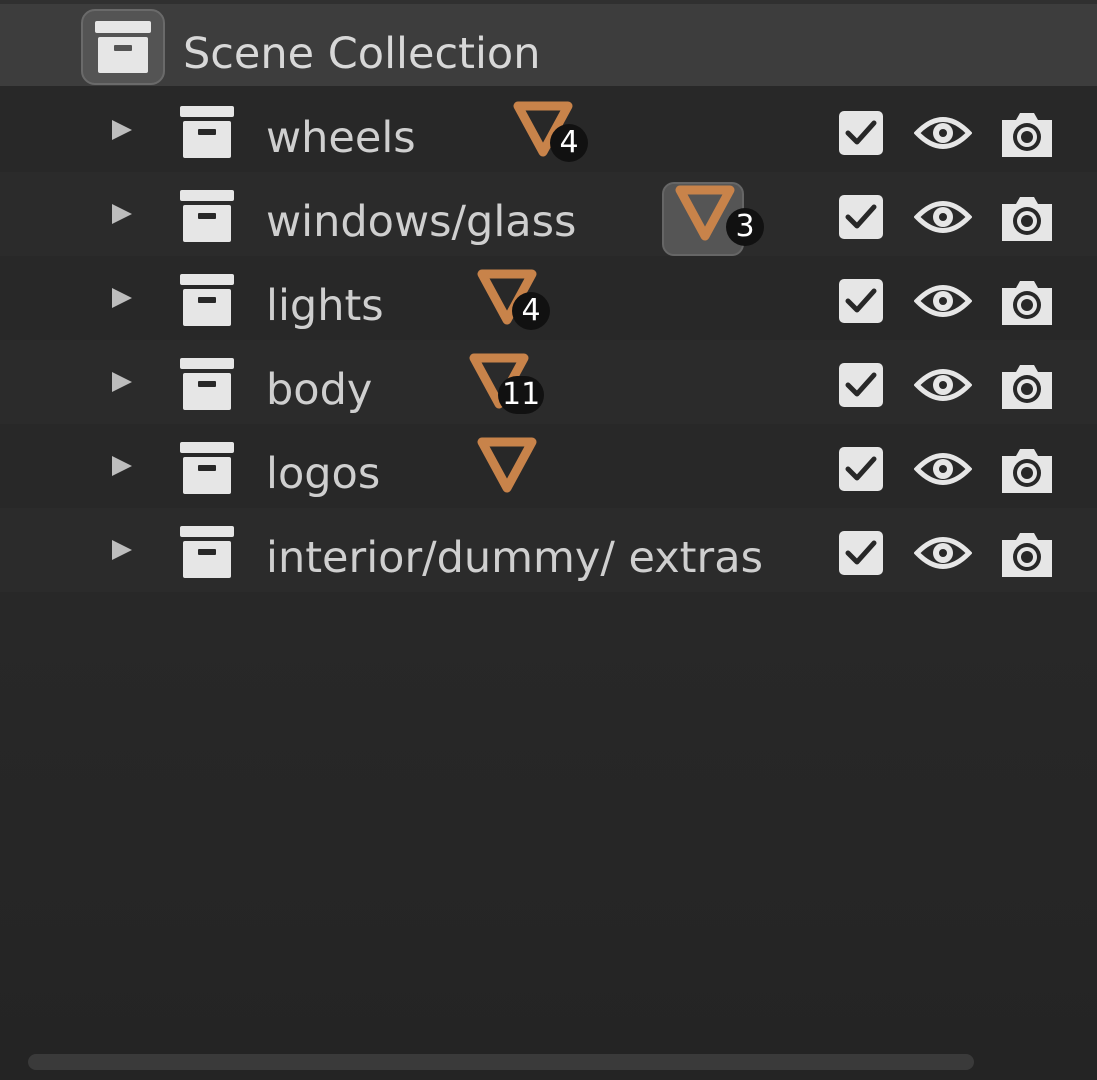  What do you see at coordinates (325, 306) in the screenshot?
I see `collection-label: lights` at bounding box center [325, 306].